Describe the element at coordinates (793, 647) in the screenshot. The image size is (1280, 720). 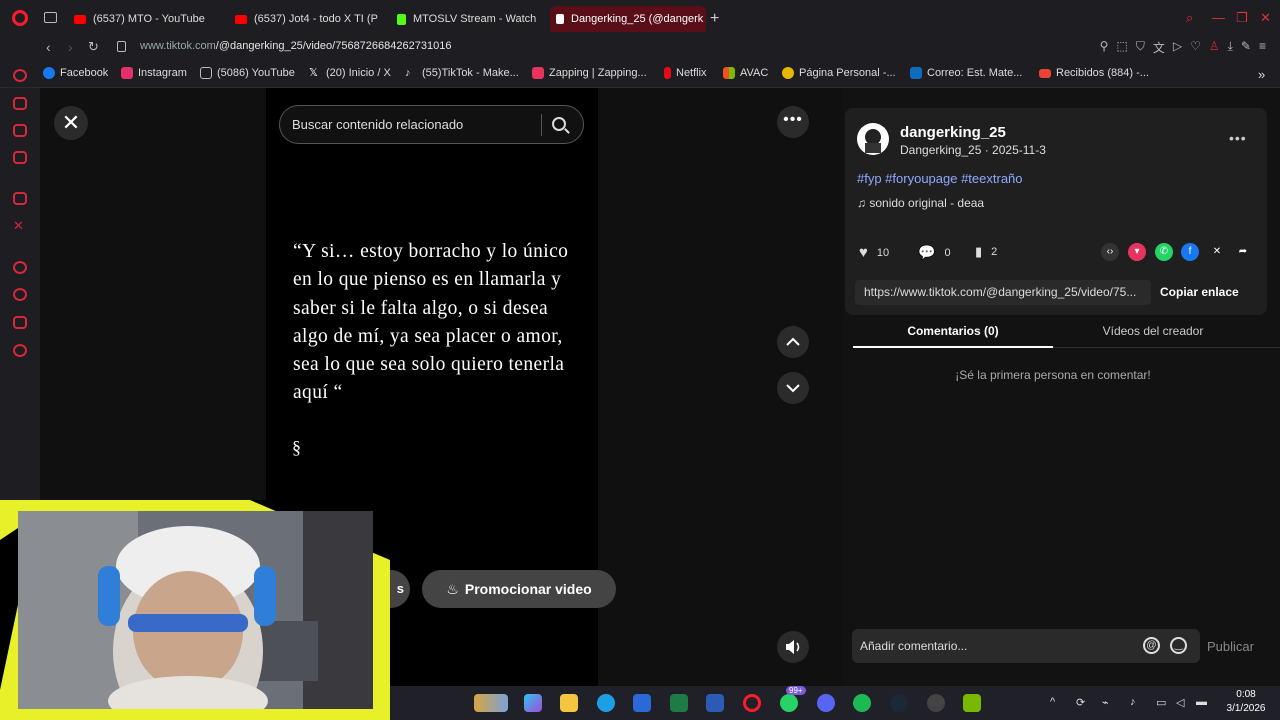
I see `volume-button` at that location.